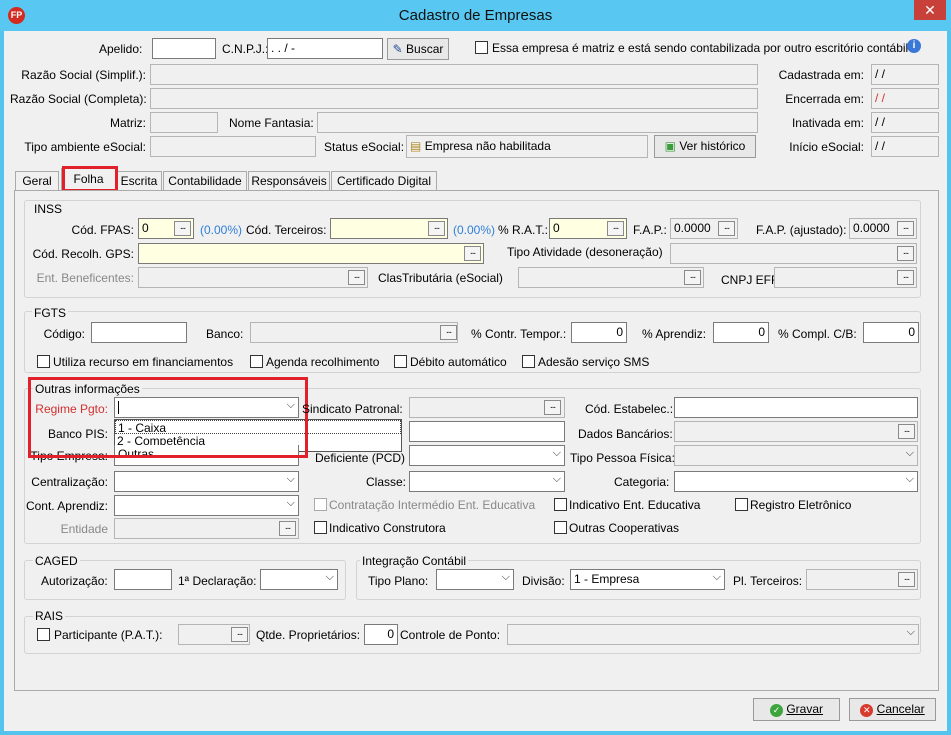 This screenshot has height=735, width=951. What do you see at coordinates (741, 504) in the screenshot?
I see `registro-elet-checkbox` at bounding box center [741, 504].